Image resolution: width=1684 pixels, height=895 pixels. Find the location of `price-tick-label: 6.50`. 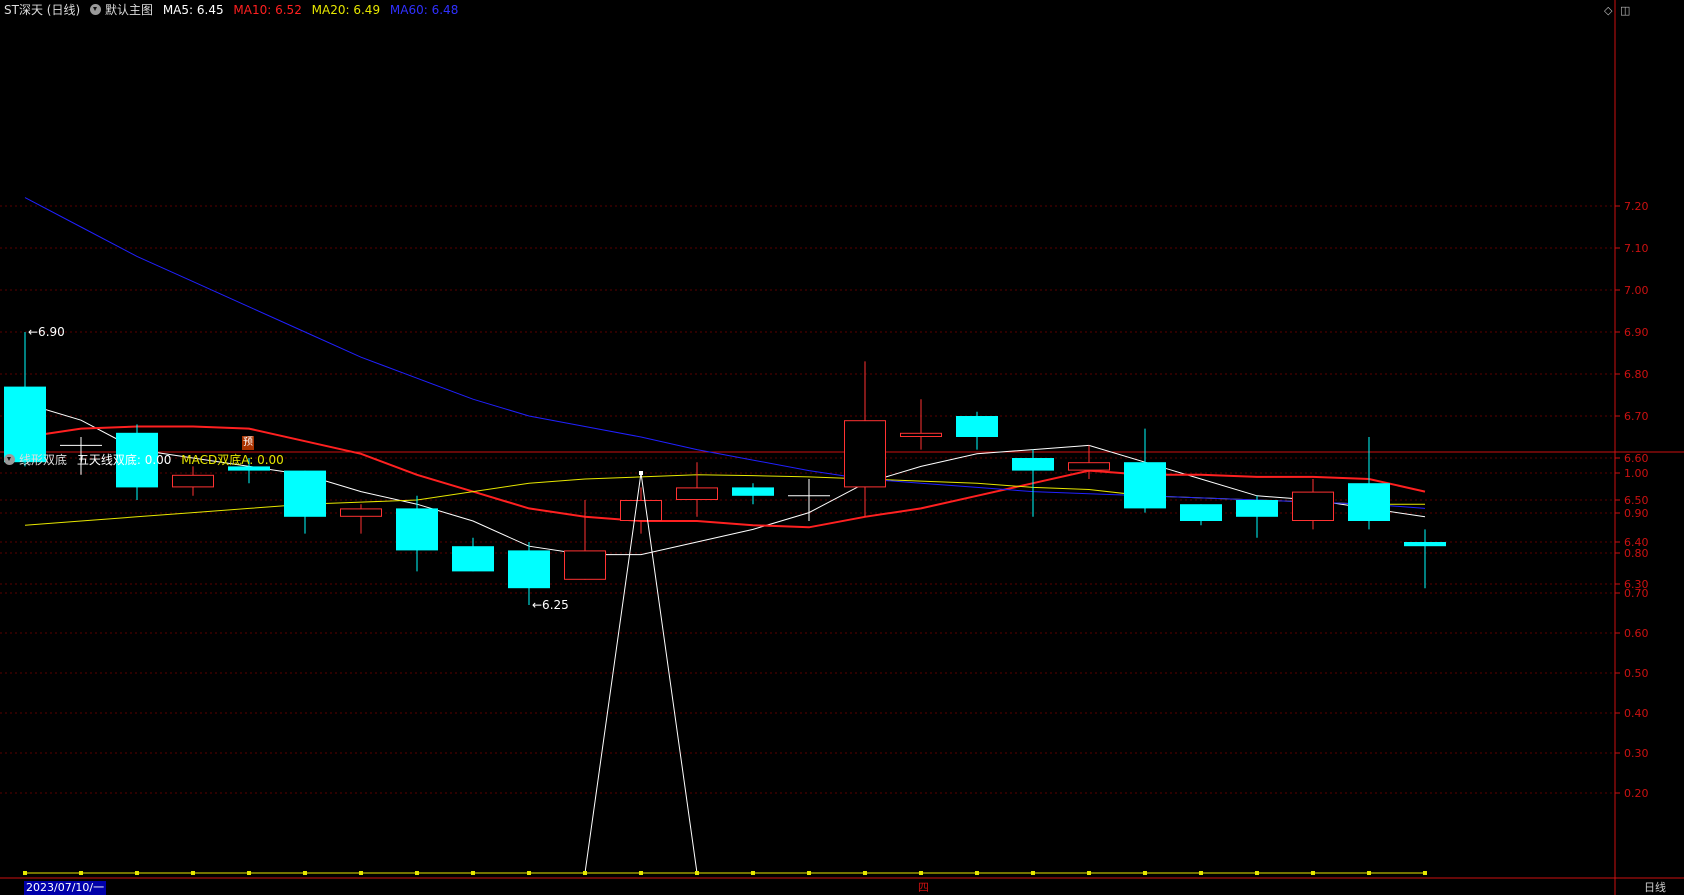

price-tick-label: 6.50 is located at coordinates (1636, 500).